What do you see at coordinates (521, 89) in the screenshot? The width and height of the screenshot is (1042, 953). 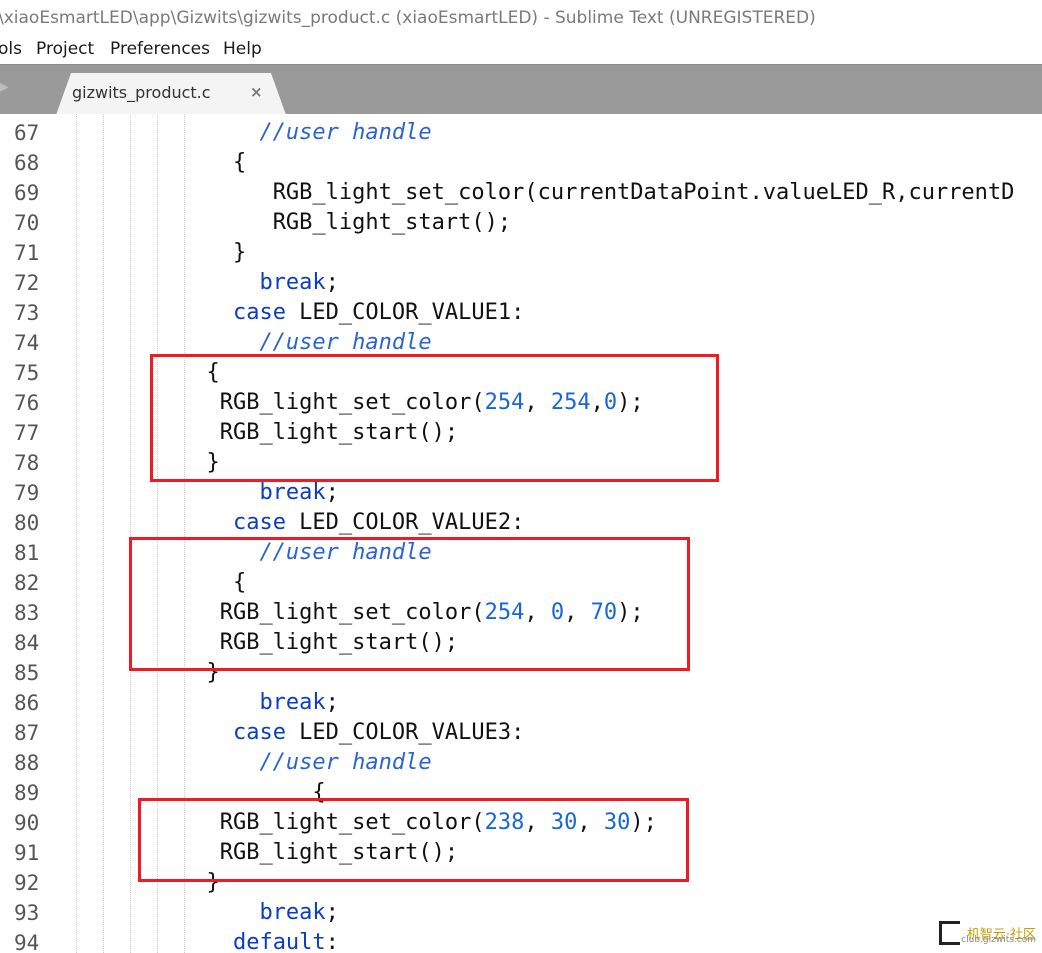 I see `tab-bar: ▶ gizwits_product.c ×` at bounding box center [521, 89].